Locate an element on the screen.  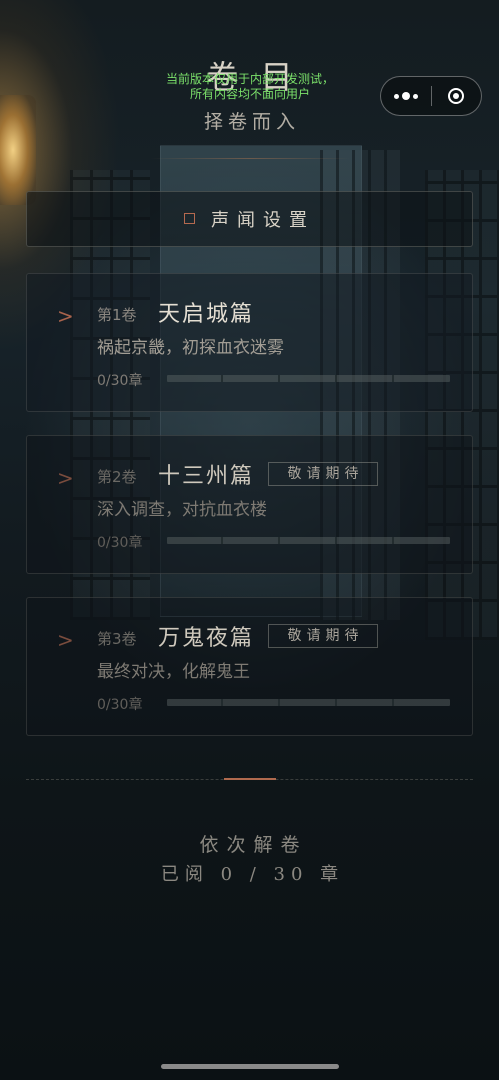
dev-notice-line2: 所有内容均不面向用户 is located at coordinates (249, 94).